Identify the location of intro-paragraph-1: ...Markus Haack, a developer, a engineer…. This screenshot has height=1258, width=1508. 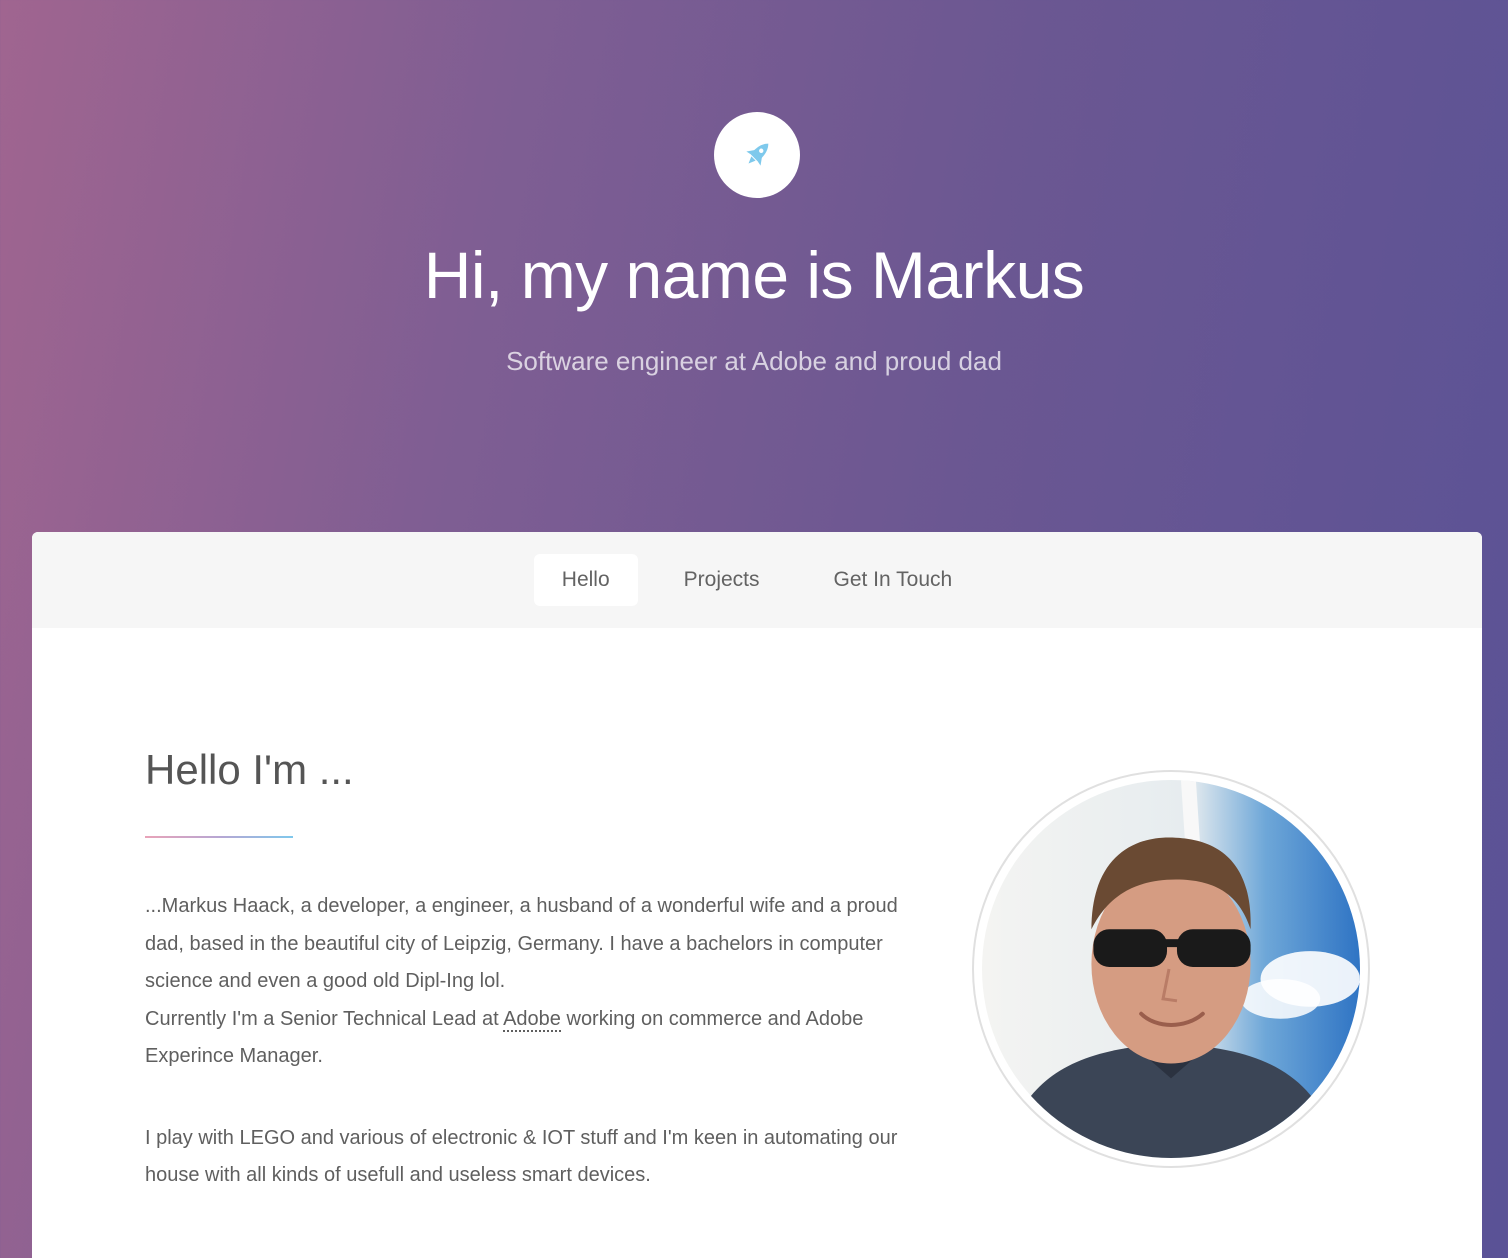
(525, 982).